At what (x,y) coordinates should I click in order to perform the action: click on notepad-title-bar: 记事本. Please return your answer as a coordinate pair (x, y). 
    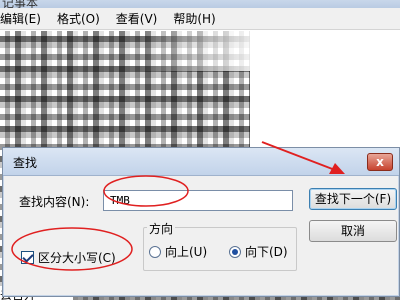
    Looking at the image, I should click on (200, 4).